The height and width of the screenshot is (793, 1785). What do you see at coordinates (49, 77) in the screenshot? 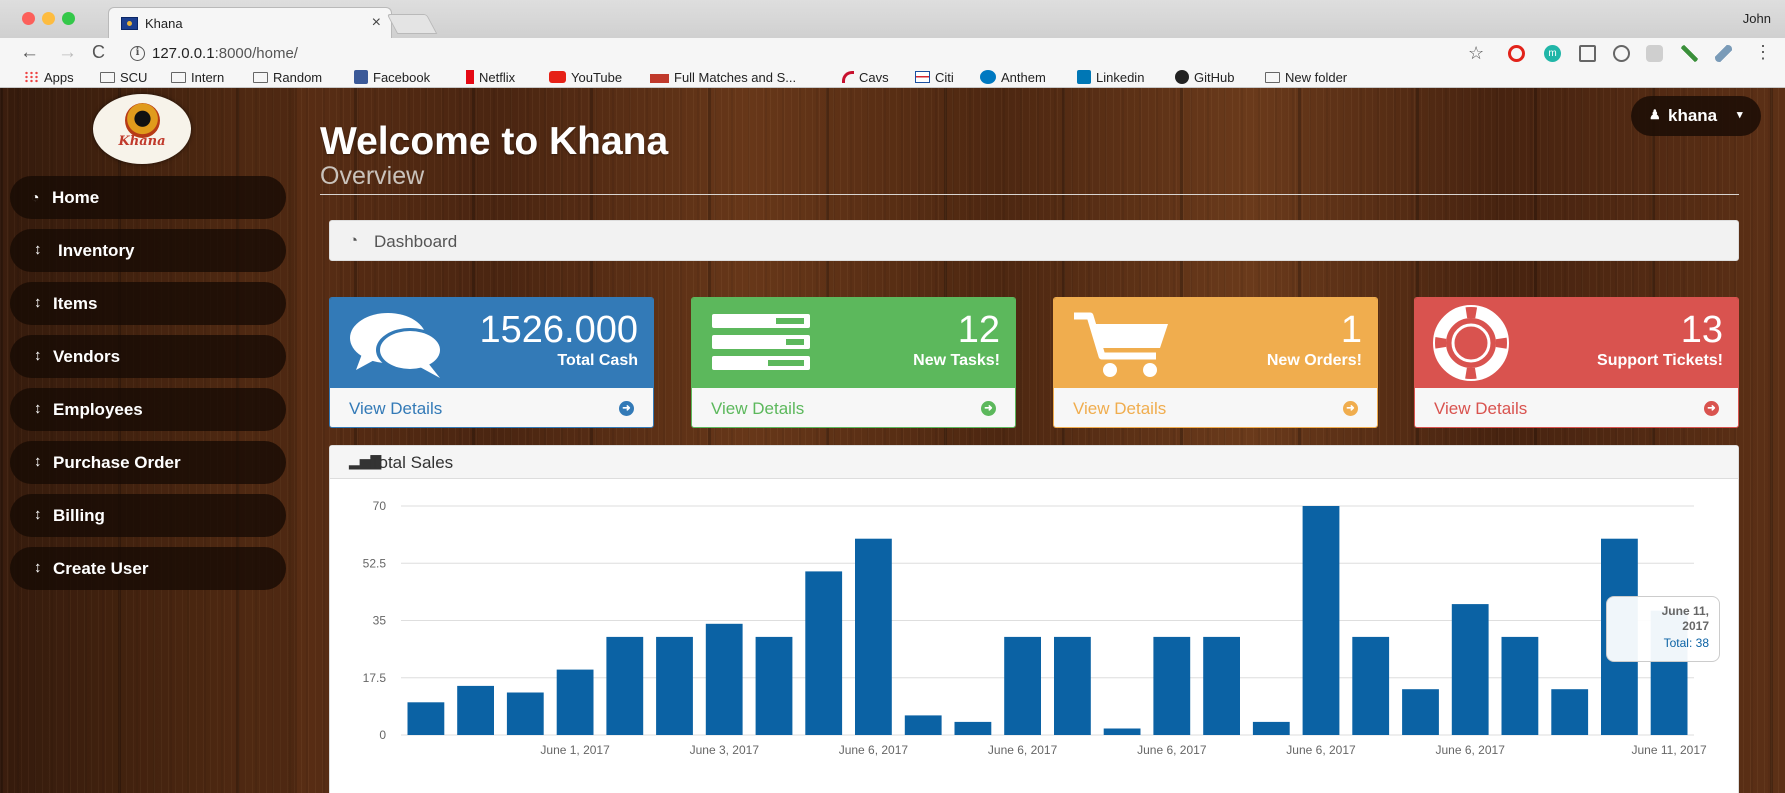
I see `bookmark-apps: Apps` at bounding box center [49, 77].